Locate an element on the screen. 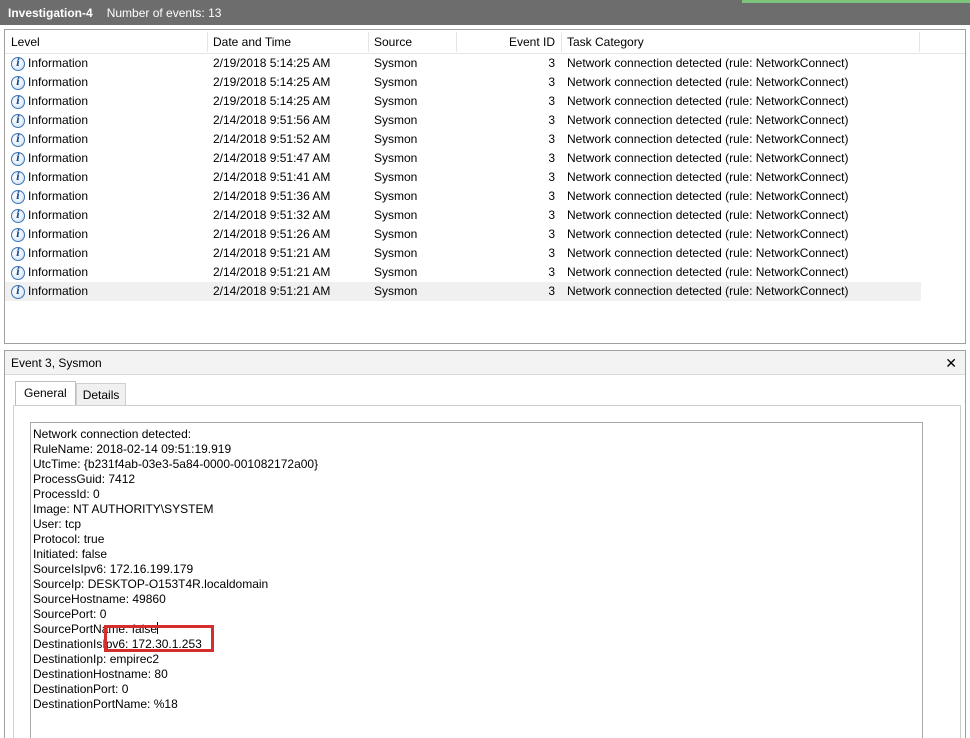 The width and height of the screenshot is (970, 738). close-icon: ✕ is located at coordinates (951, 363).